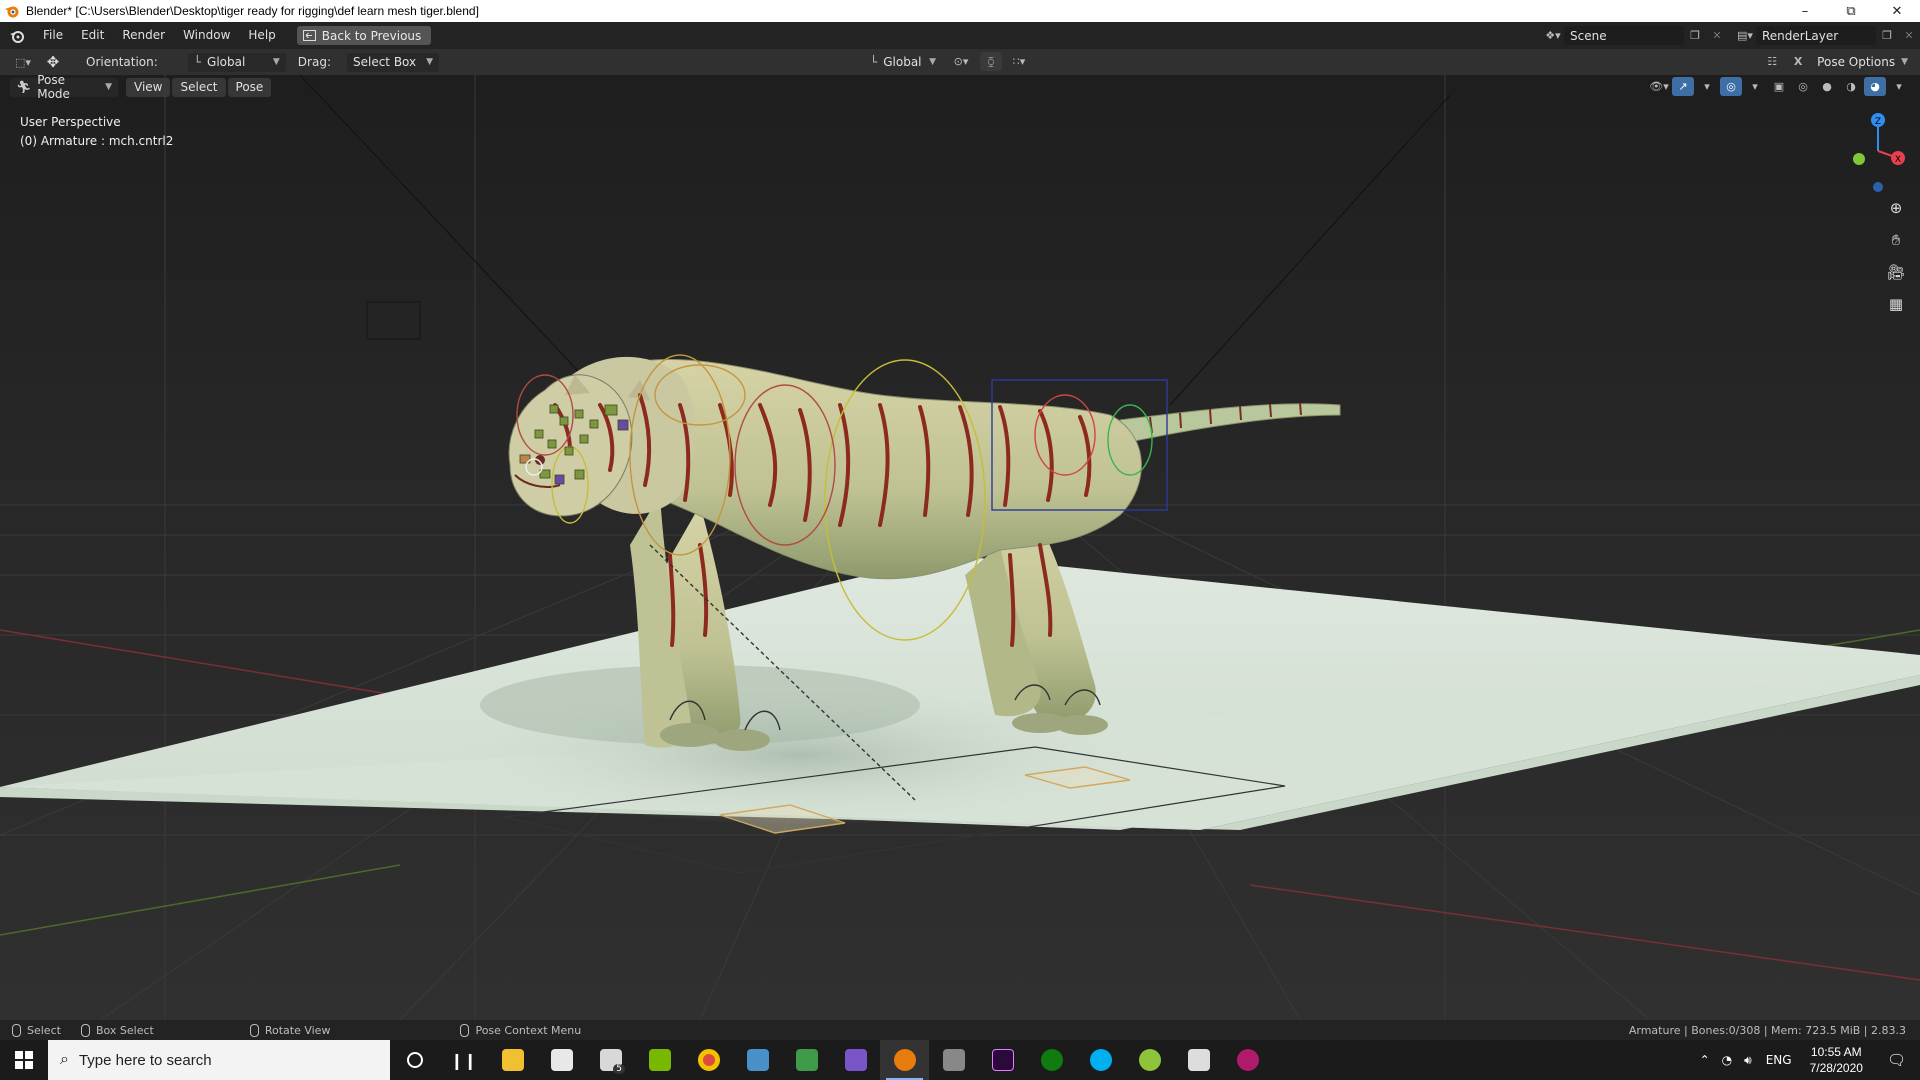 The image size is (1920, 1080). Describe the element at coordinates (148, 87) in the screenshot. I see `view-menu: View` at that location.